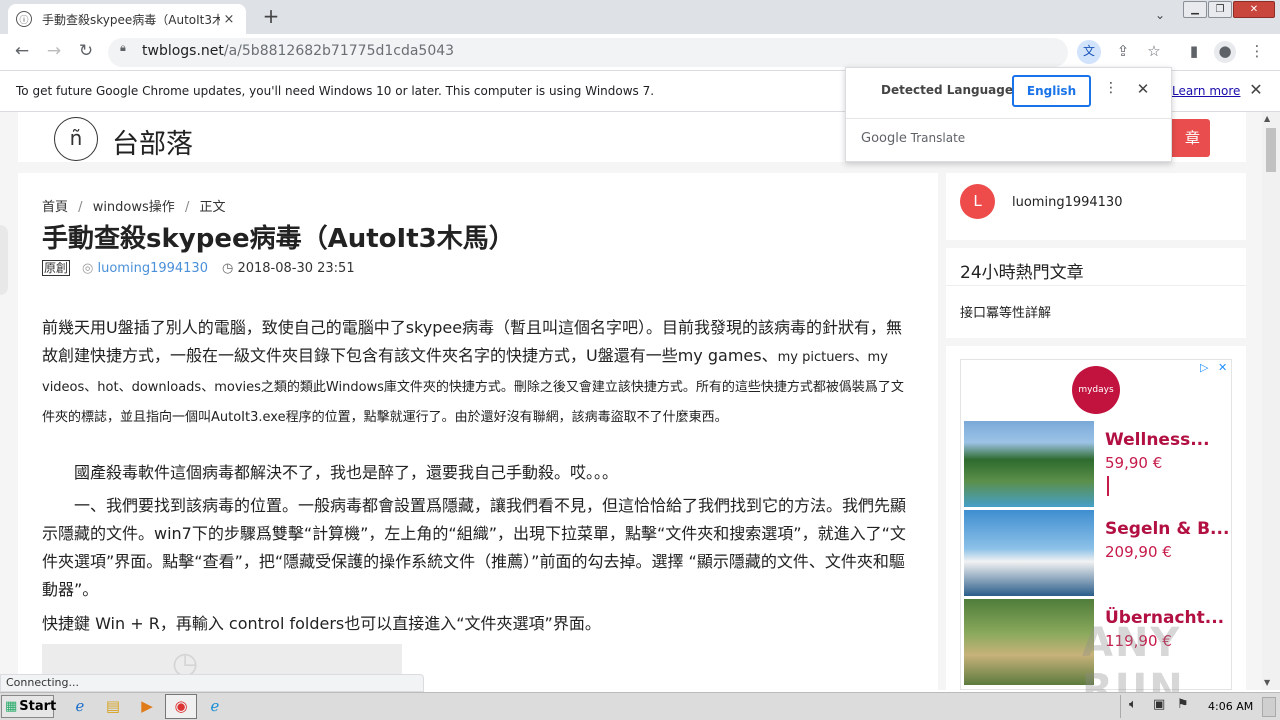 This screenshot has width=1280, height=720. Describe the element at coordinates (1111, 91) in the screenshot. I see `translate-menu-icon: ⋮` at that location.